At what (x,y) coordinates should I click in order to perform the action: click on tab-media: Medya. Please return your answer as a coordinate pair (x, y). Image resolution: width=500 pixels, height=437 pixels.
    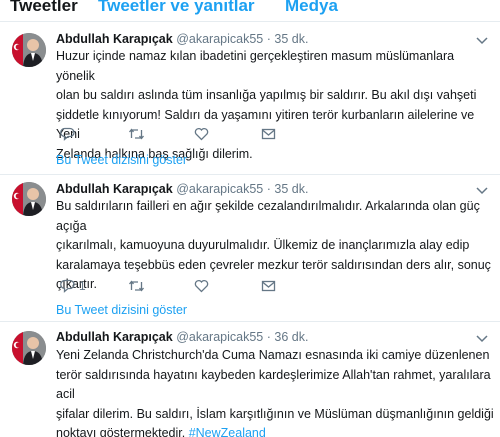
    Looking at the image, I should click on (311, 8).